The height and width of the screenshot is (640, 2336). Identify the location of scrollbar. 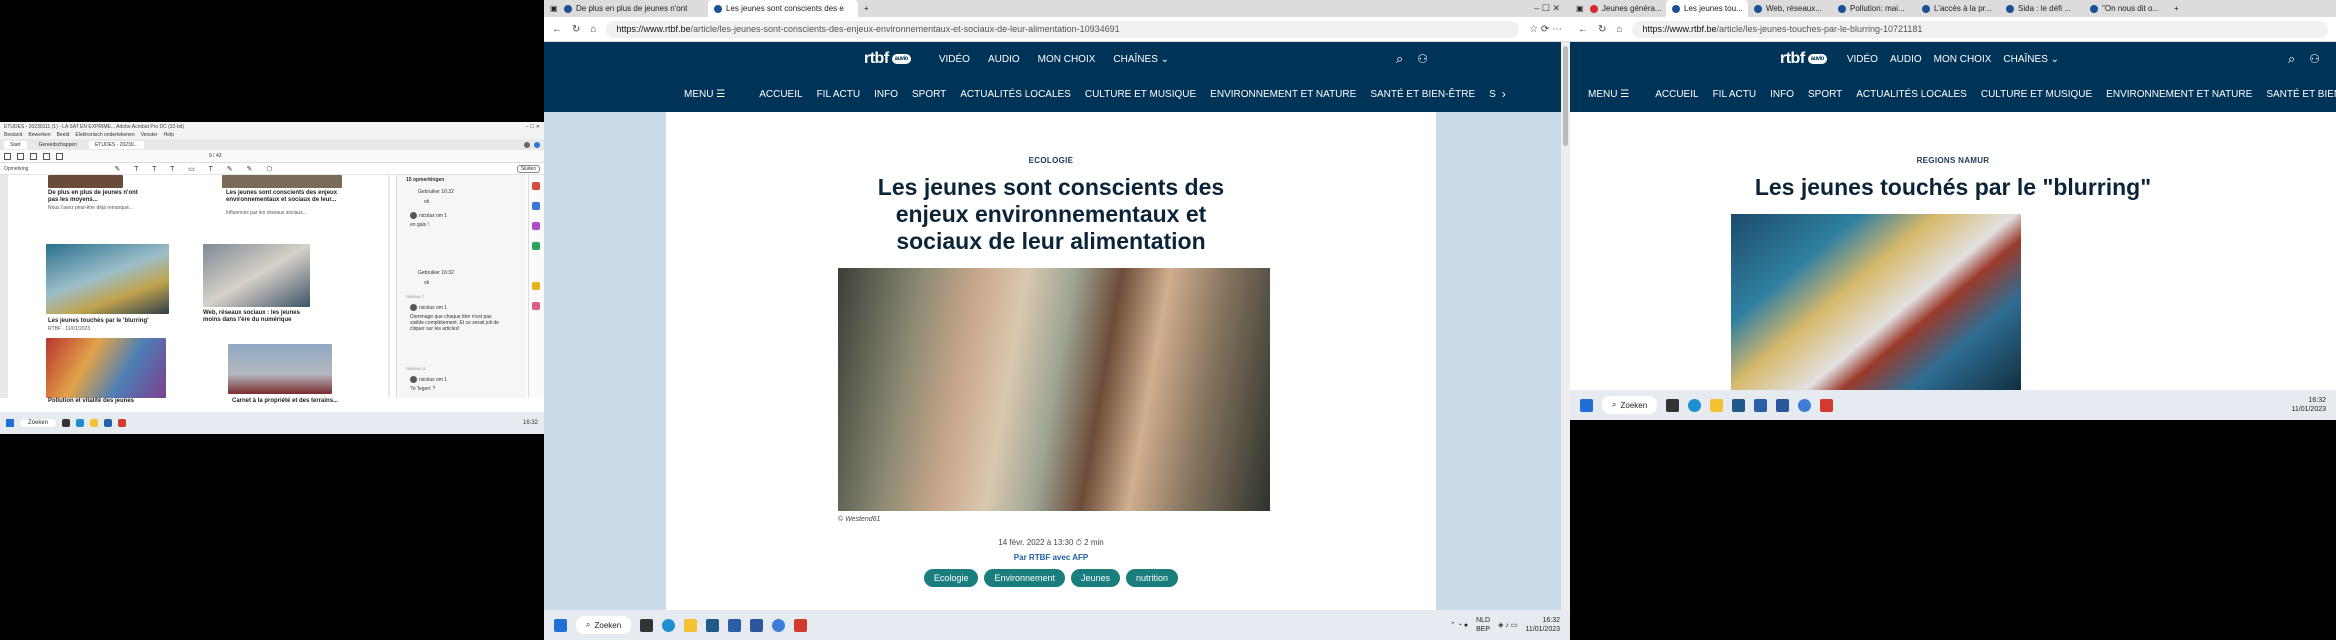
(1565, 326).